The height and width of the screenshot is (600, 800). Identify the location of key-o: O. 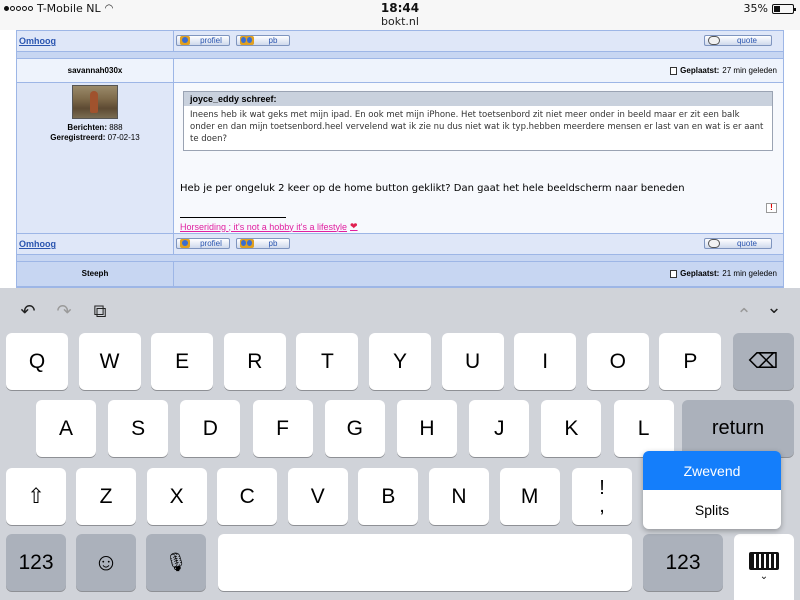
(617, 361).